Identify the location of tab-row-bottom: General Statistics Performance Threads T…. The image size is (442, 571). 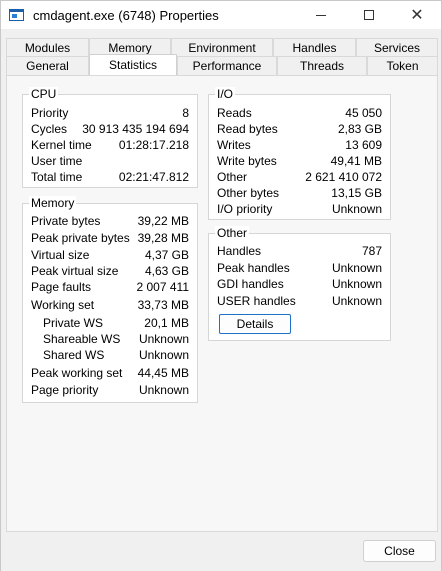
(222, 64).